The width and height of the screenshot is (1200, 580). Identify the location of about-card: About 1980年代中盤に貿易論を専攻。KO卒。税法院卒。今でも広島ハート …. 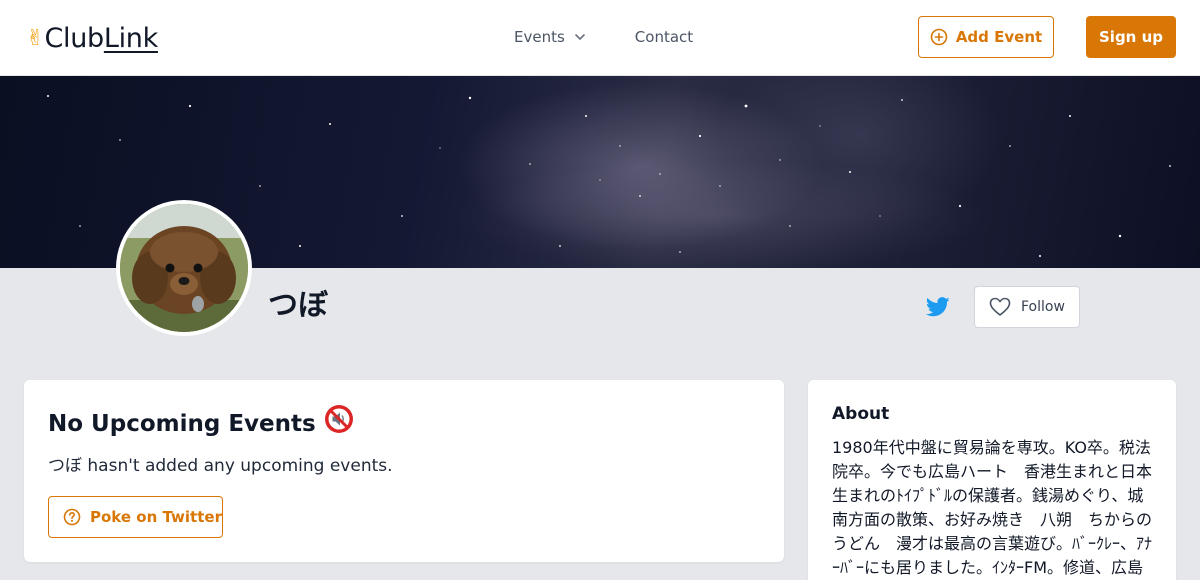
(992, 480).